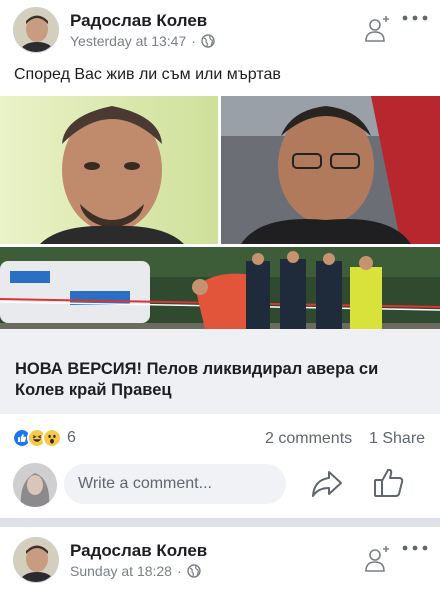 The width and height of the screenshot is (440, 600). What do you see at coordinates (147, 74) in the screenshot?
I see `post-text: Според Вас жив ли съм или мъртав` at bounding box center [147, 74].